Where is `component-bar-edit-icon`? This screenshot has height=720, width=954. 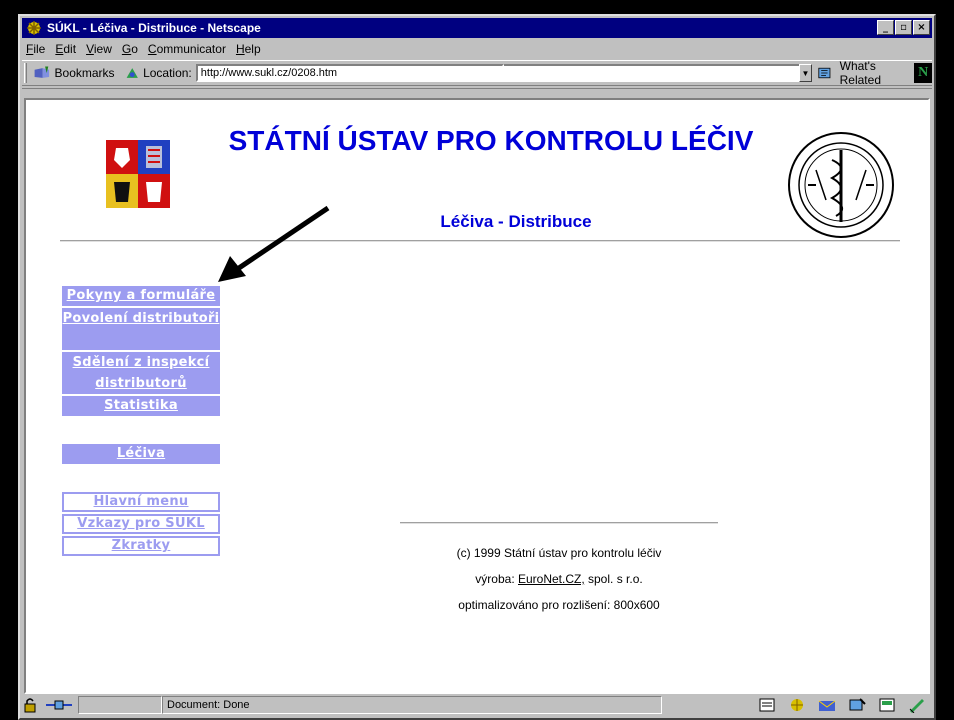 component-bar-edit-icon is located at coordinates (917, 705).